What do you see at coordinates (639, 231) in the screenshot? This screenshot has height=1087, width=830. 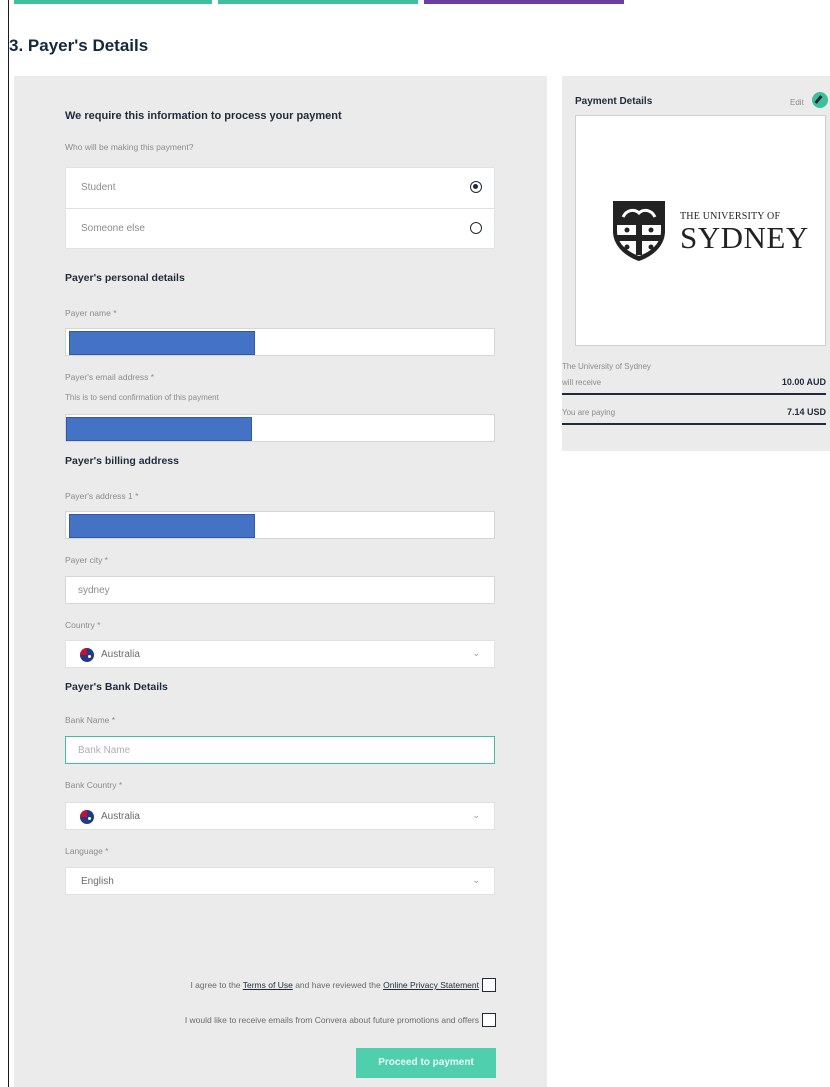 I see `university-crest-icon` at bounding box center [639, 231].